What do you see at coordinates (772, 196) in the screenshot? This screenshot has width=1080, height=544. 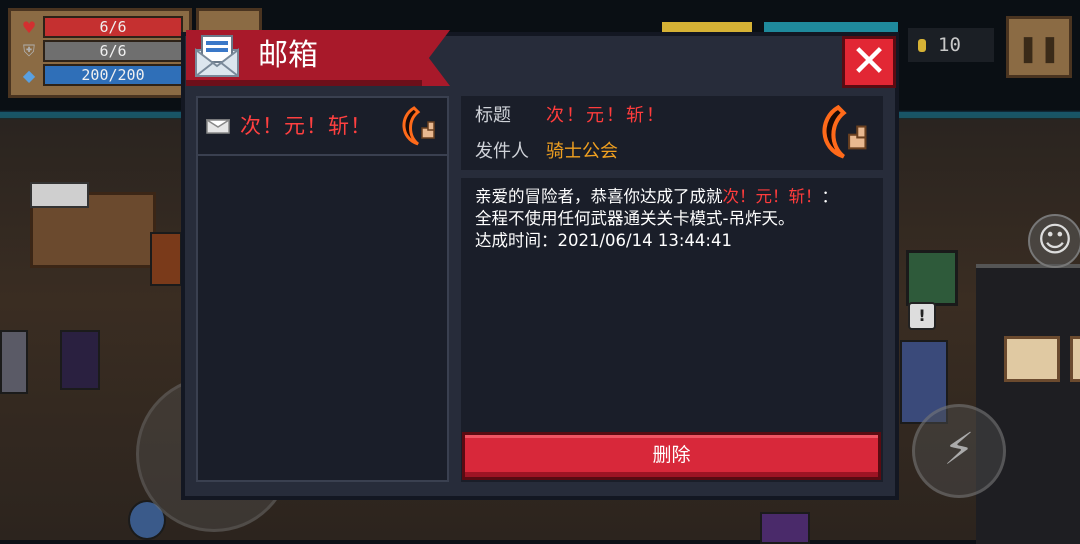 I see `achievement-name: 次！元！斩！` at bounding box center [772, 196].